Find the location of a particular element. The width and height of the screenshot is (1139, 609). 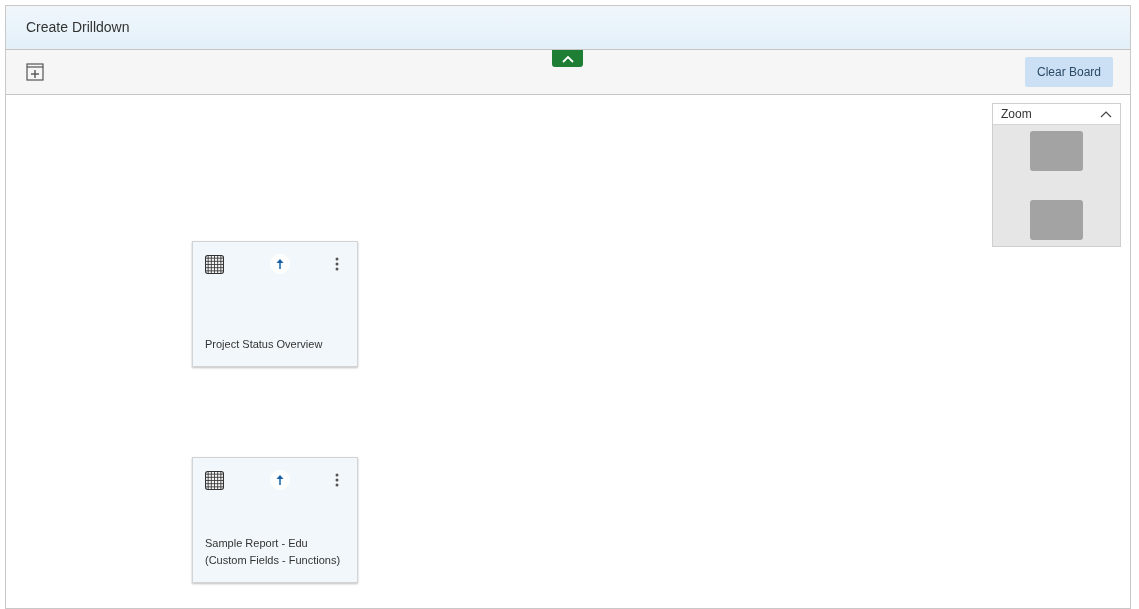

zoom-title: Zoom is located at coordinates (1016, 114).